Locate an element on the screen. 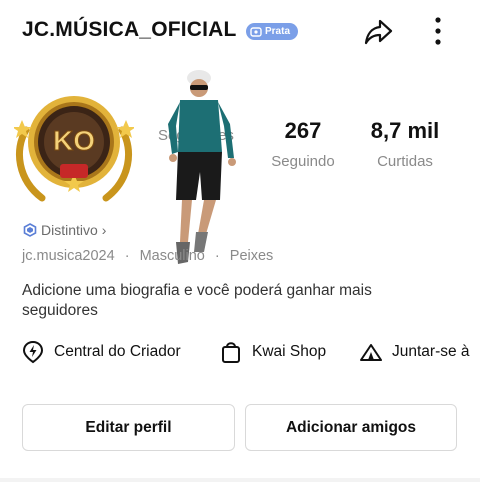 This screenshot has width=480, height=482. prata-badge: Prata is located at coordinates (272, 31).